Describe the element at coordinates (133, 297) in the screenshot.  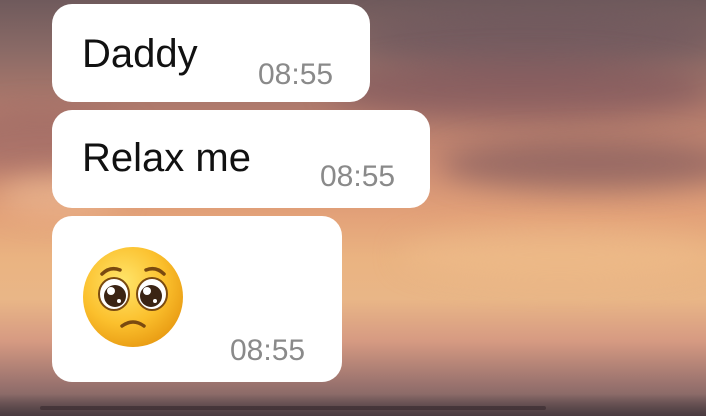
I see `pleading-face-icon` at that location.